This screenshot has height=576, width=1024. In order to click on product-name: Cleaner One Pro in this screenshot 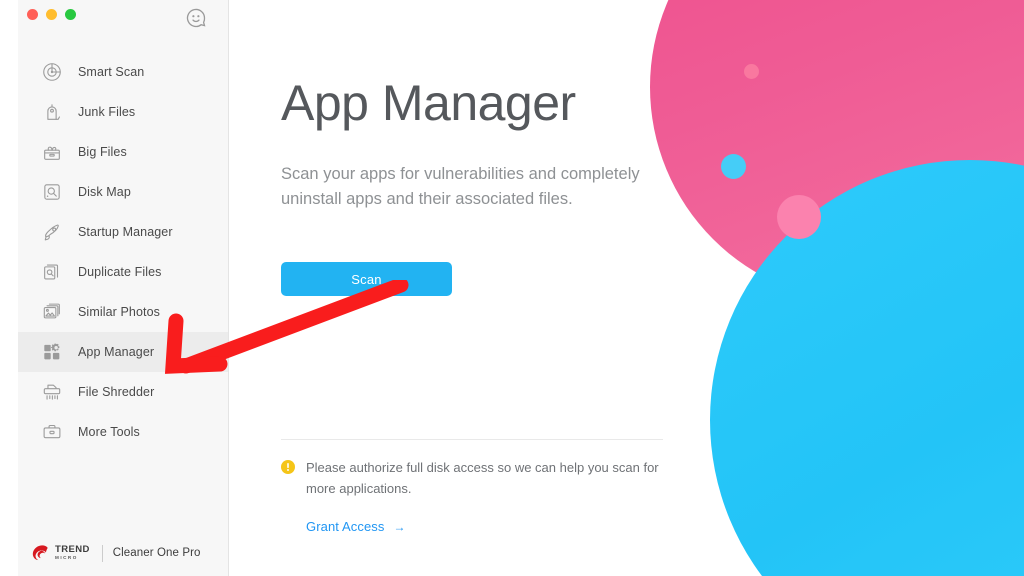, I will do `click(156, 553)`.